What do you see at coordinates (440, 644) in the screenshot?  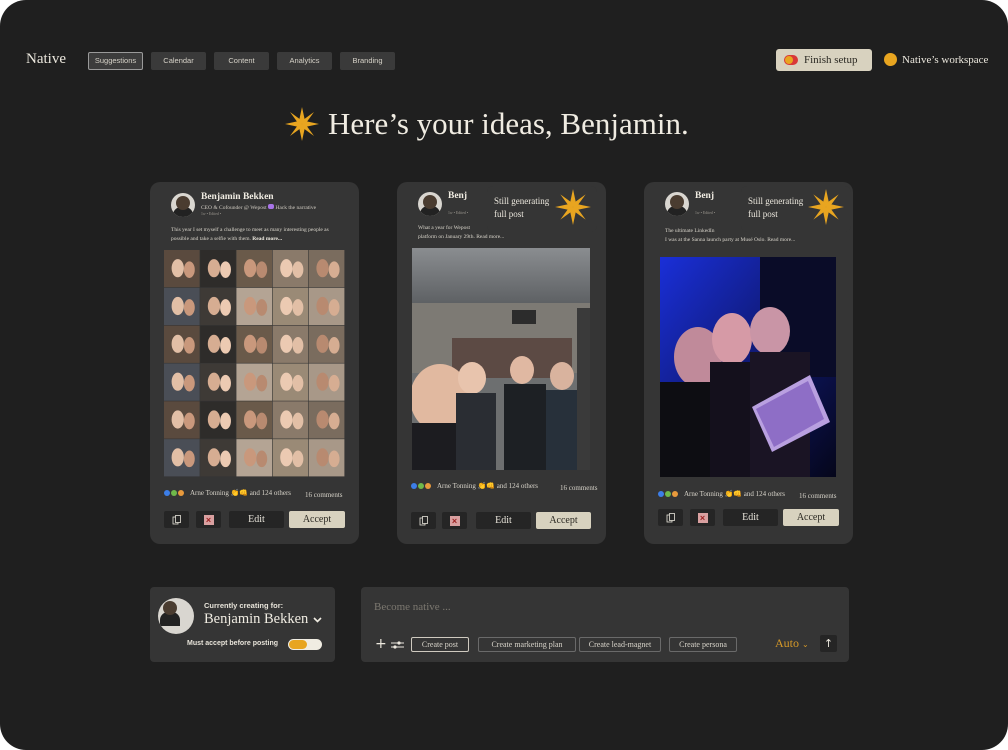 I see `create-post-chip: Create post` at bounding box center [440, 644].